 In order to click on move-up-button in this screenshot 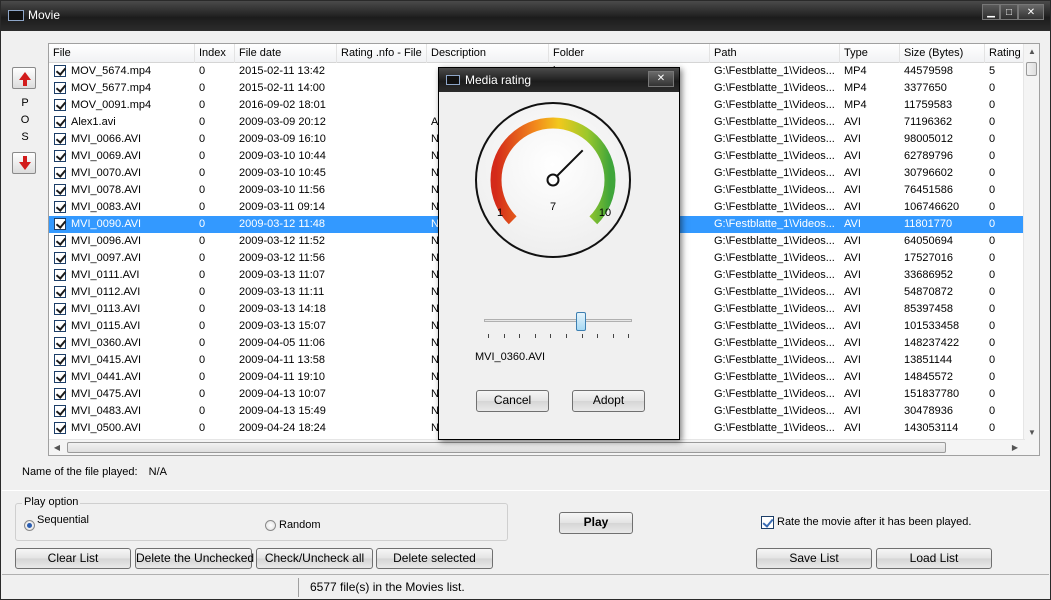, I will do `click(24, 78)`.